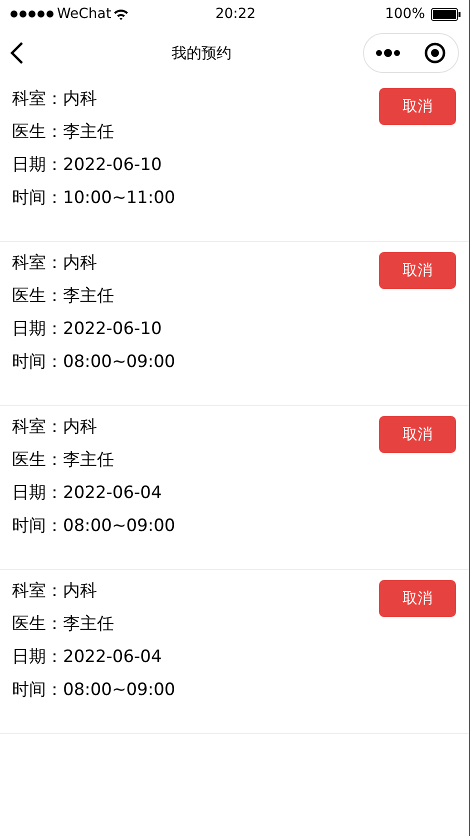 The width and height of the screenshot is (470, 836). Describe the element at coordinates (388, 53) in the screenshot. I see `more-icon` at that location.